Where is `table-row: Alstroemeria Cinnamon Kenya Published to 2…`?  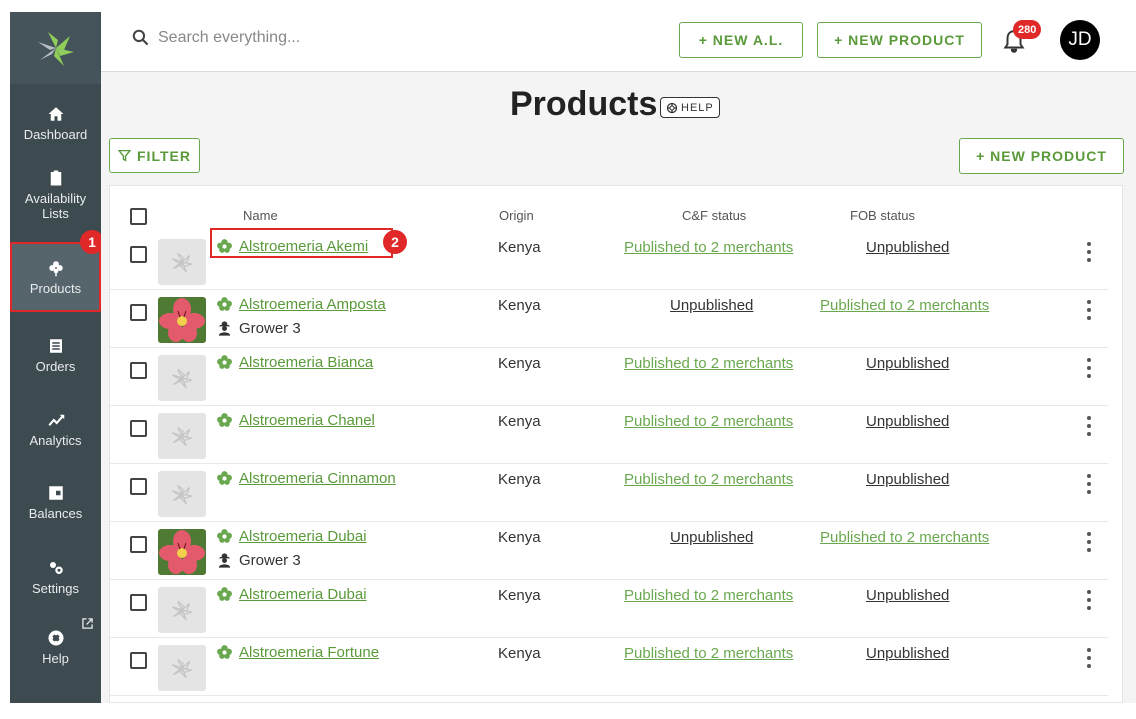 table-row: Alstroemeria Cinnamon Kenya Published to 2… is located at coordinates (609, 493).